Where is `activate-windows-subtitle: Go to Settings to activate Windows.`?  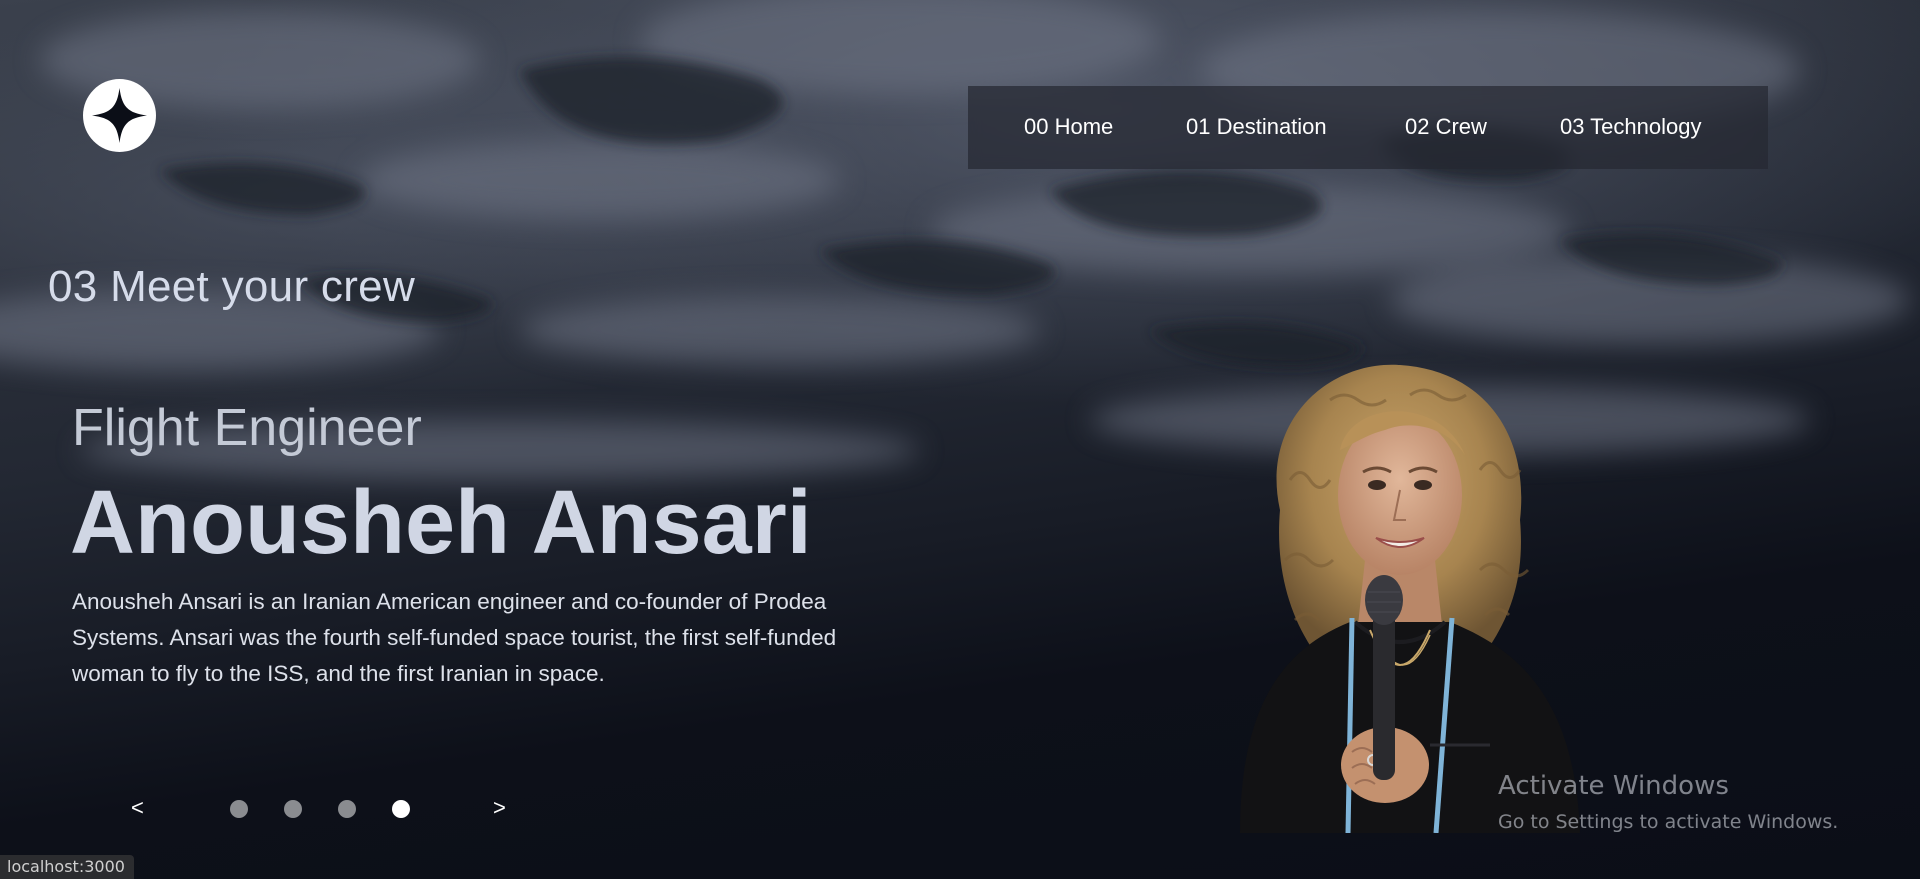
activate-windows-subtitle: Go to Settings to activate Windows. is located at coordinates (1668, 822).